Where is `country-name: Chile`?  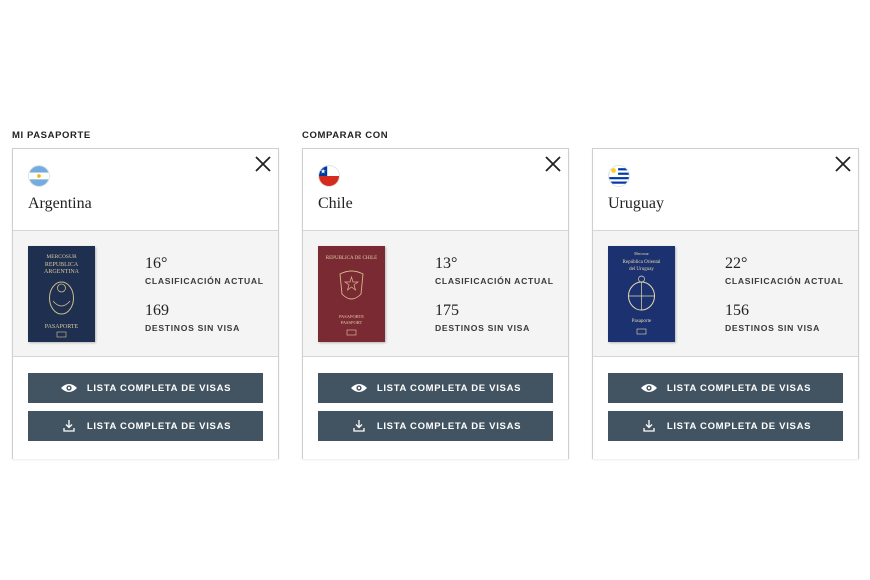
country-name: Chile is located at coordinates (335, 203).